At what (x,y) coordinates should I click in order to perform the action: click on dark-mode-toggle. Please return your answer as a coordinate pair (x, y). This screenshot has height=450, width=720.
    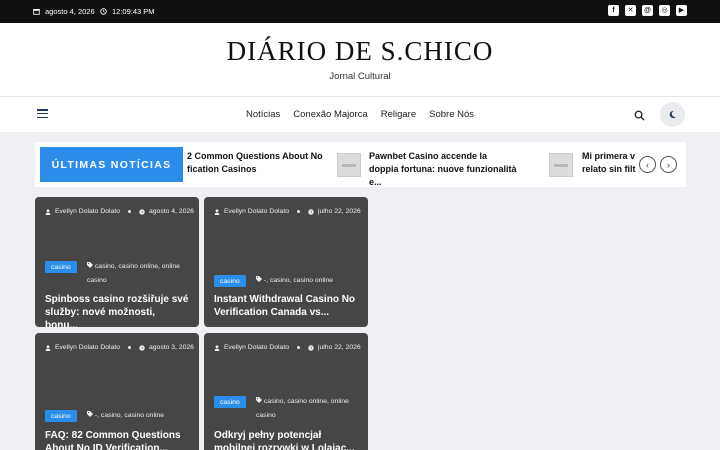
    Looking at the image, I should click on (672, 114).